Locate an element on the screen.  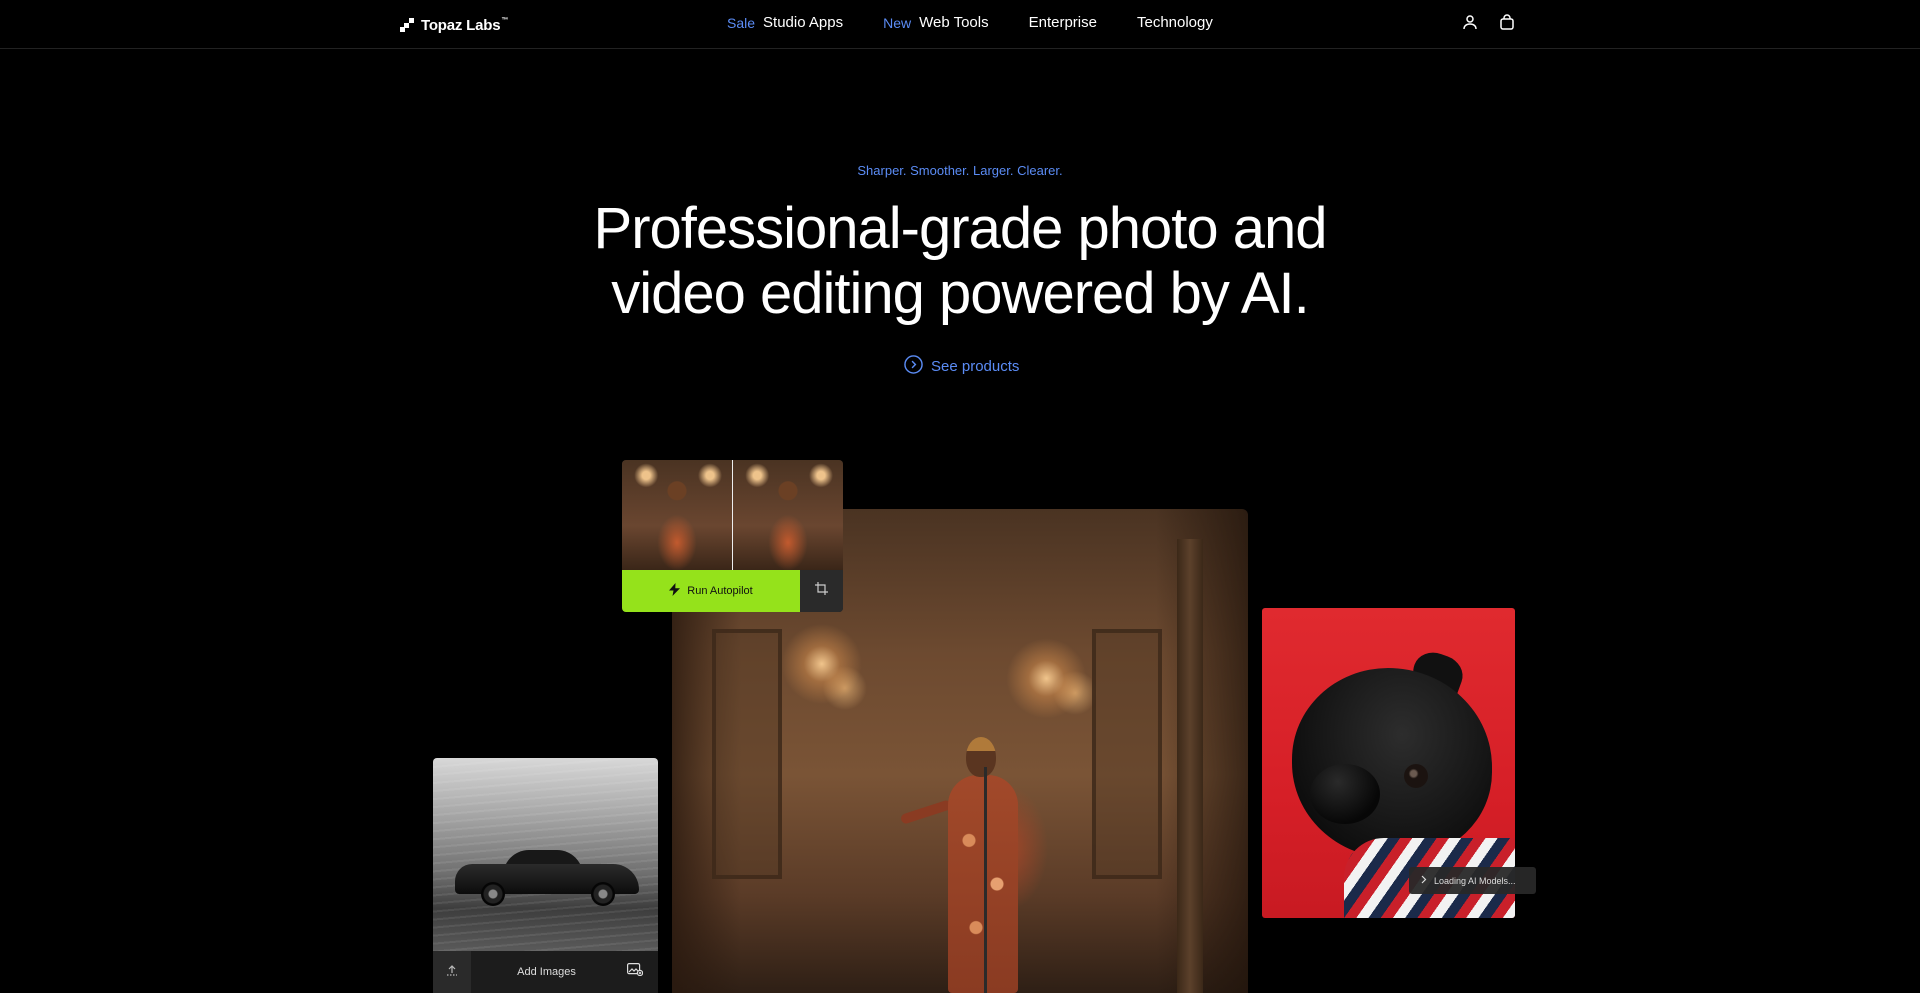
nav-item-enterprise: Enterprise is located at coordinates (1063, 22).